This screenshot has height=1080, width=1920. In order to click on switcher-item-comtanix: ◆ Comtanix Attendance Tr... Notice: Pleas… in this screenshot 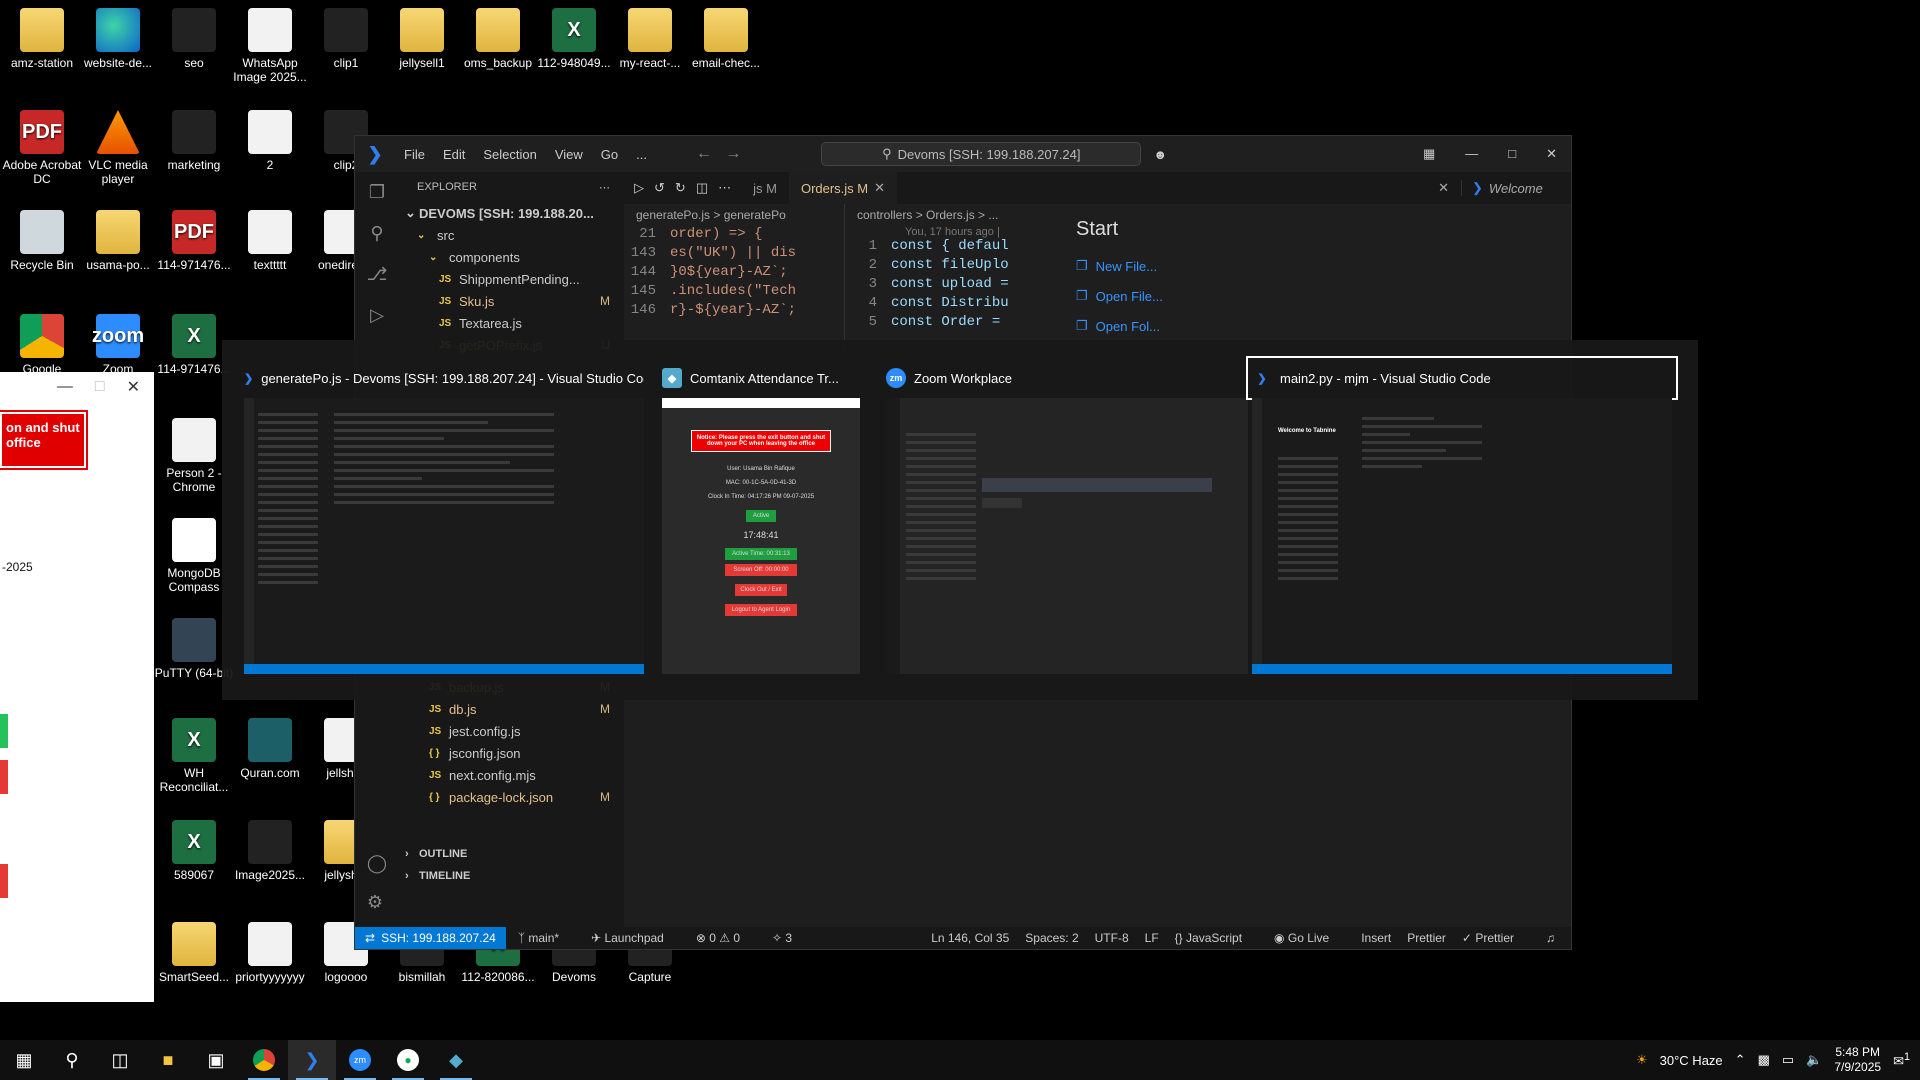, I will do `click(761, 518)`.